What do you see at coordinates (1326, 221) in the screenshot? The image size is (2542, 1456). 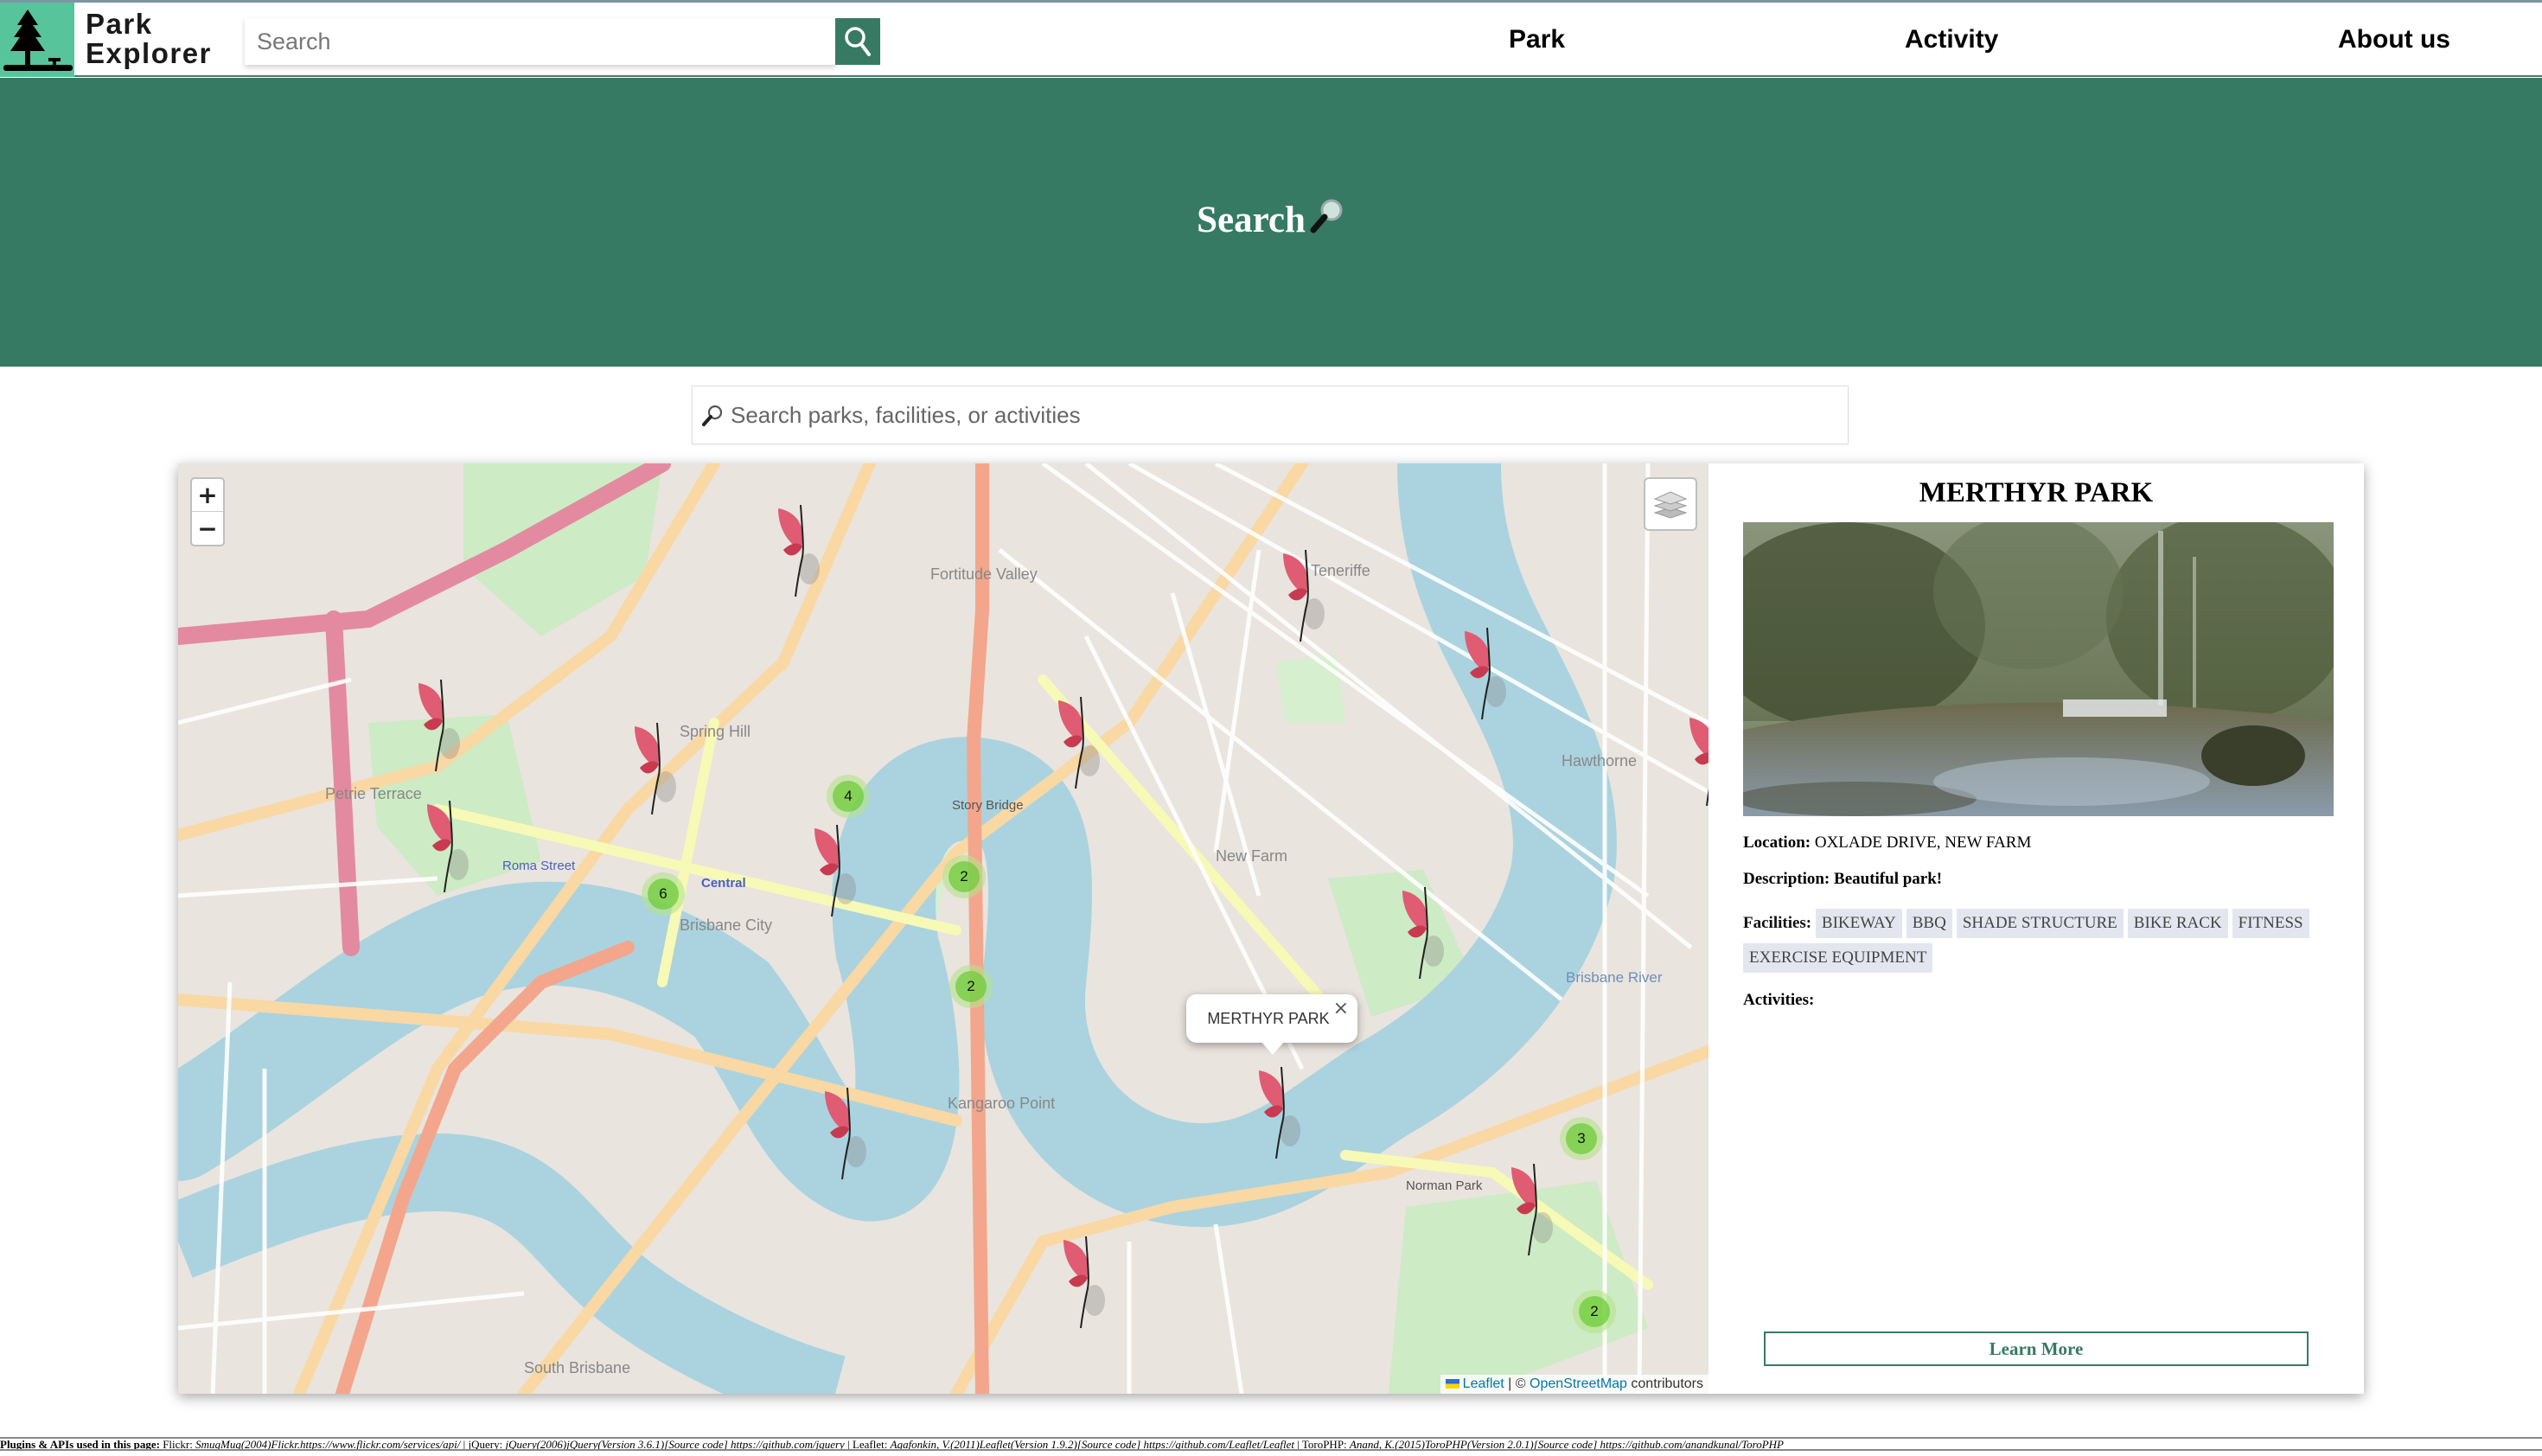 I see `magnifying-glass-icon` at bounding box center [1326, 221].